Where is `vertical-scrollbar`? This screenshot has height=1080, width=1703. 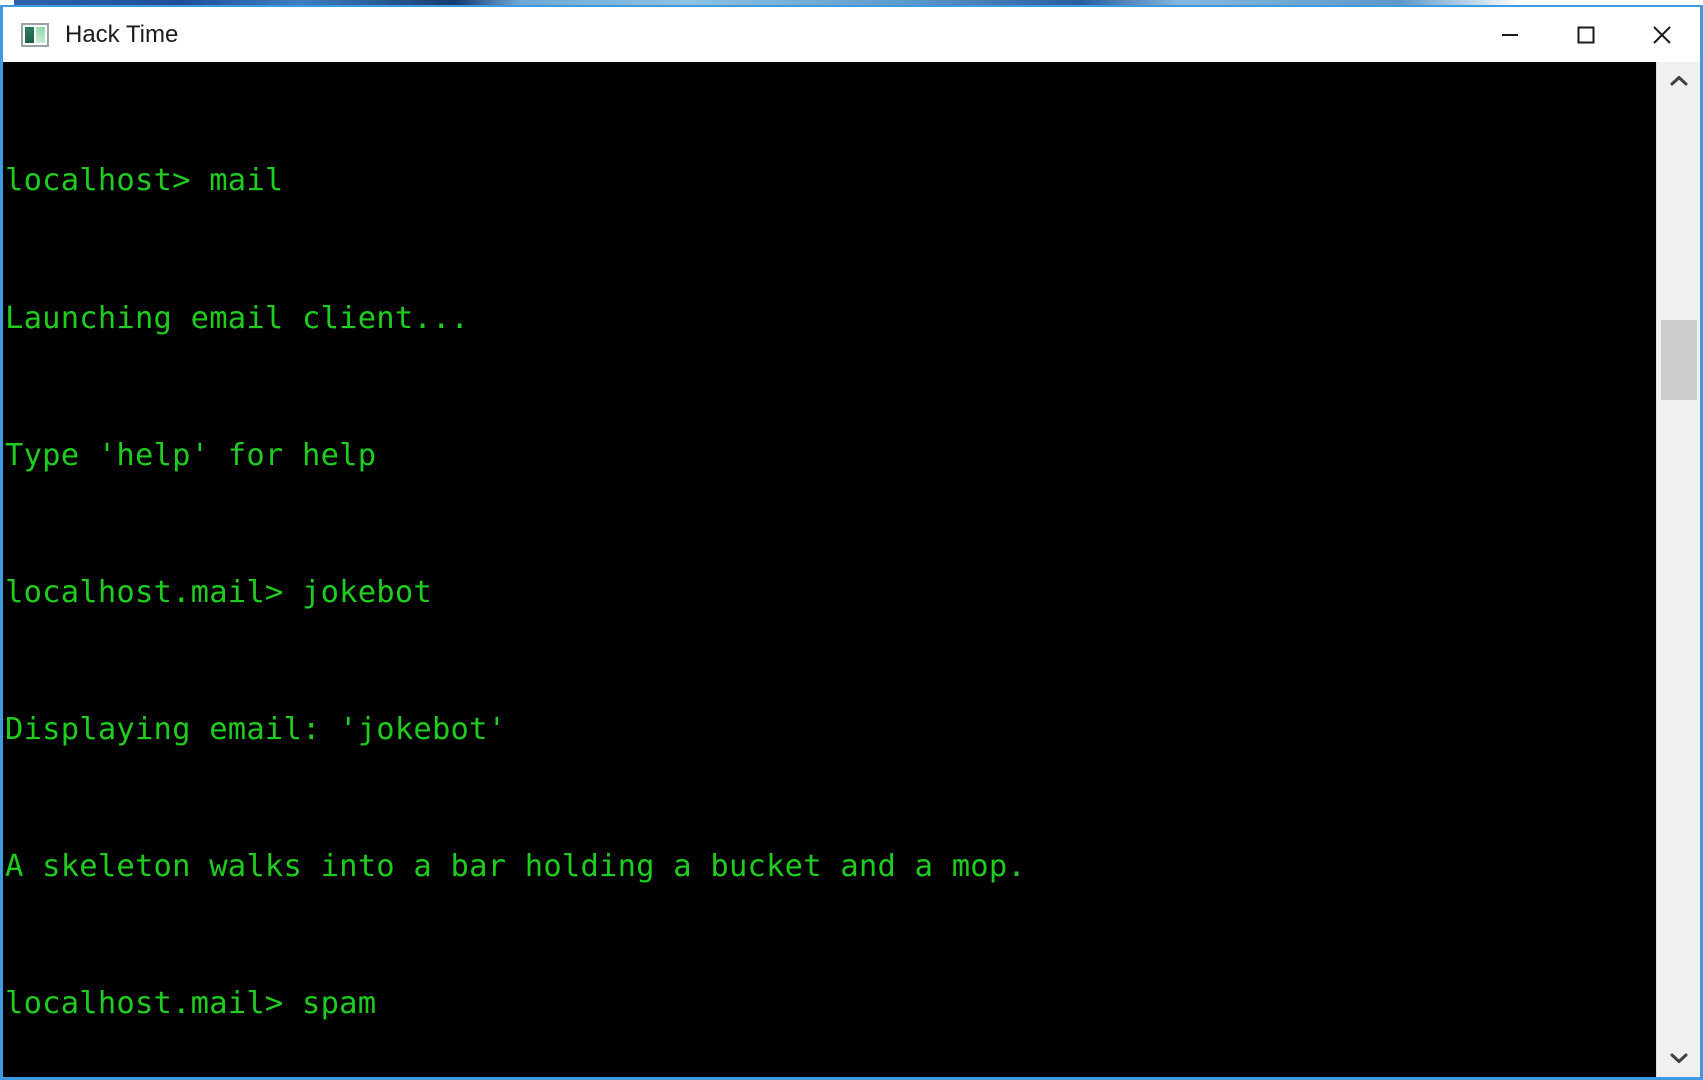
vertical-scrollbar is located at coordinates (1678, 569).